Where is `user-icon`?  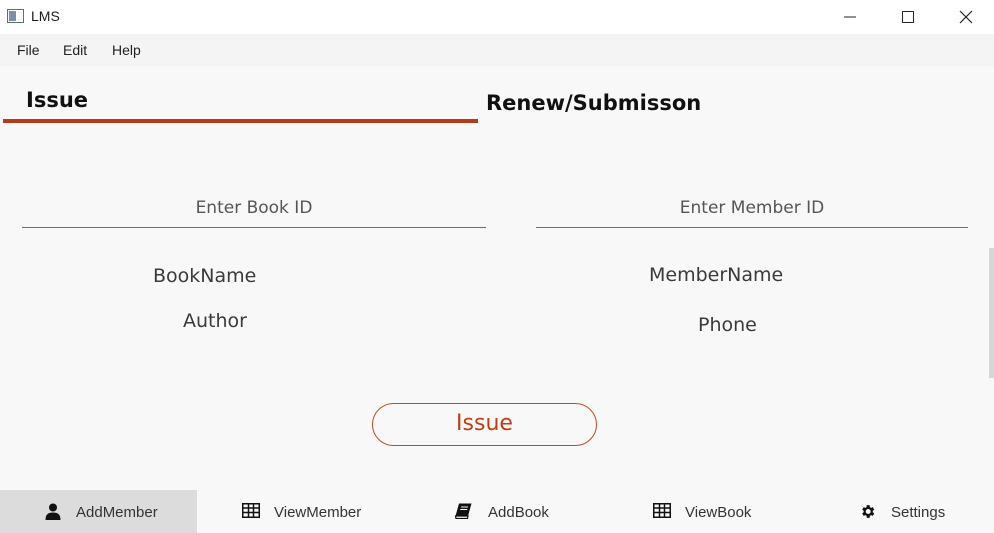
user-icon is located at coordinates (53, 511).